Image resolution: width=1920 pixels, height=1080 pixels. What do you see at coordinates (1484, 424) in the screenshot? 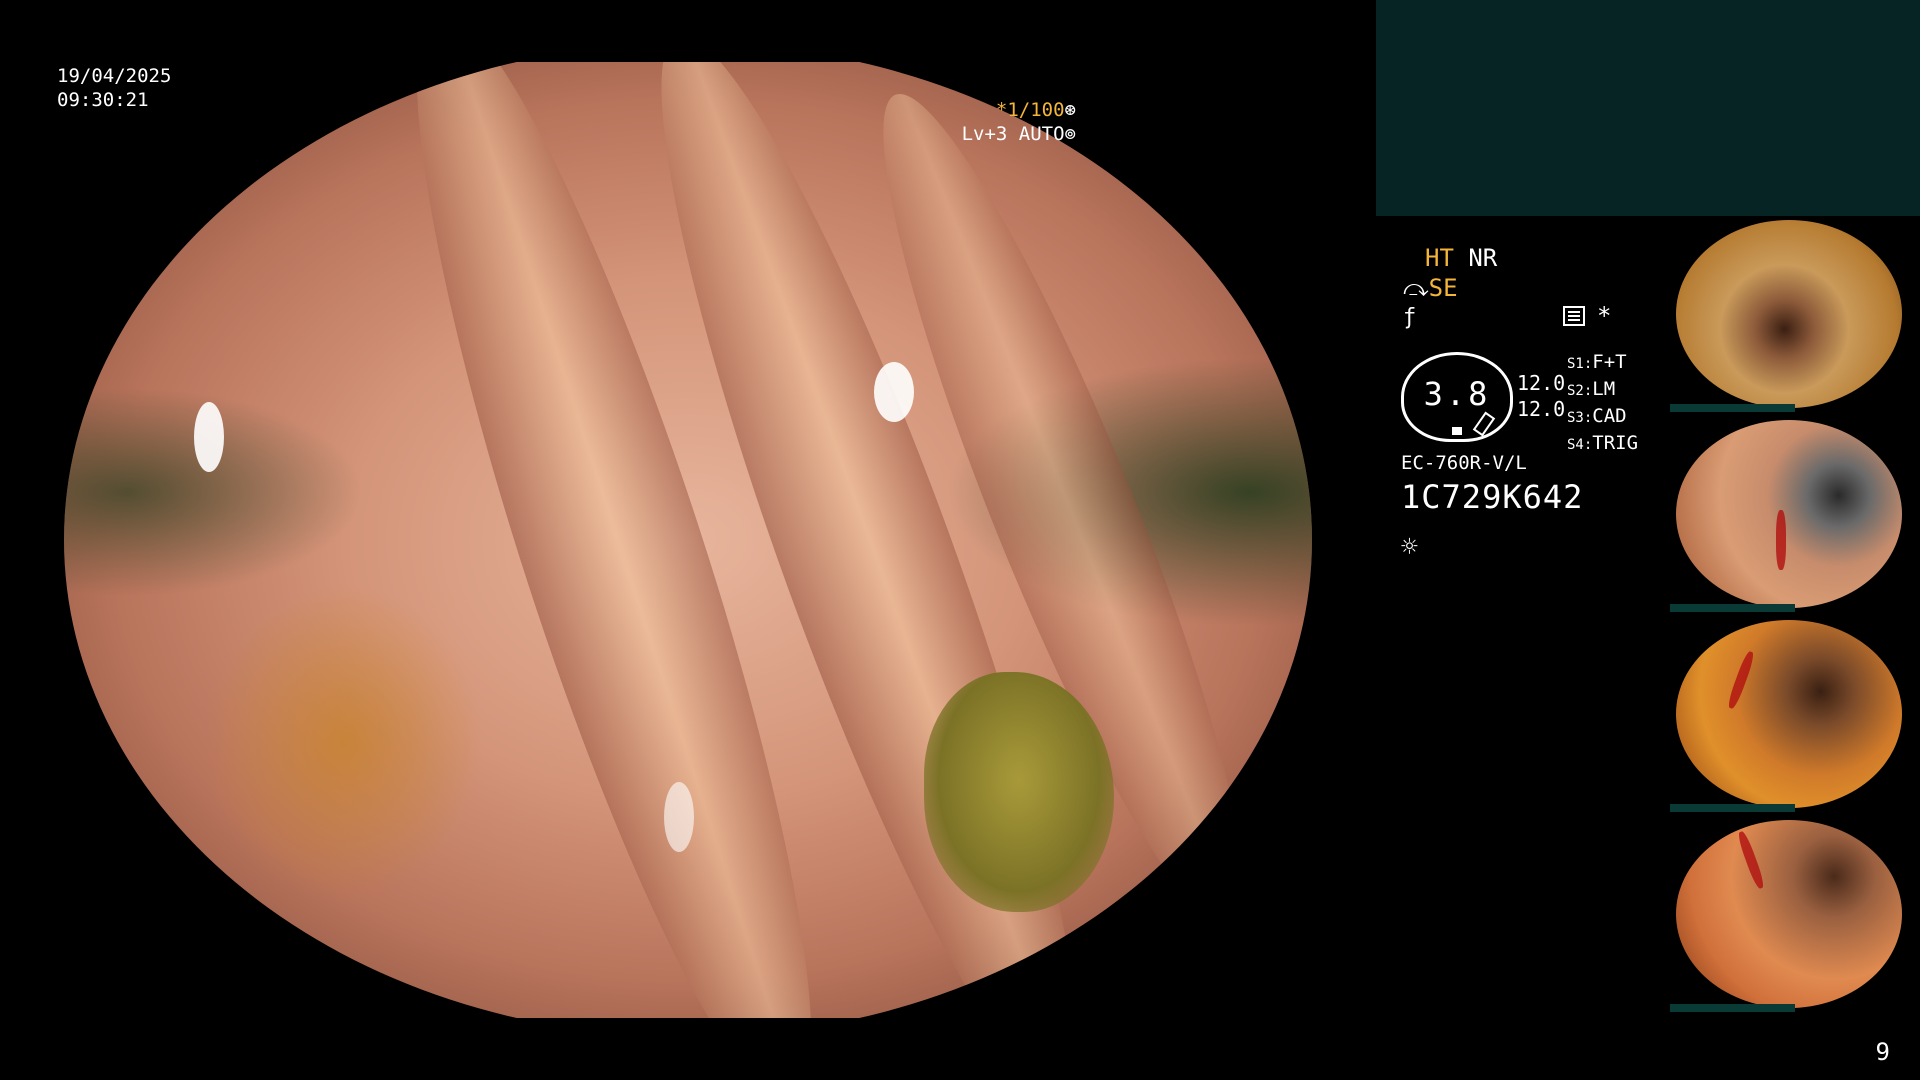
I see `gauge-needle-icon` at bounding box center [1484, 424].